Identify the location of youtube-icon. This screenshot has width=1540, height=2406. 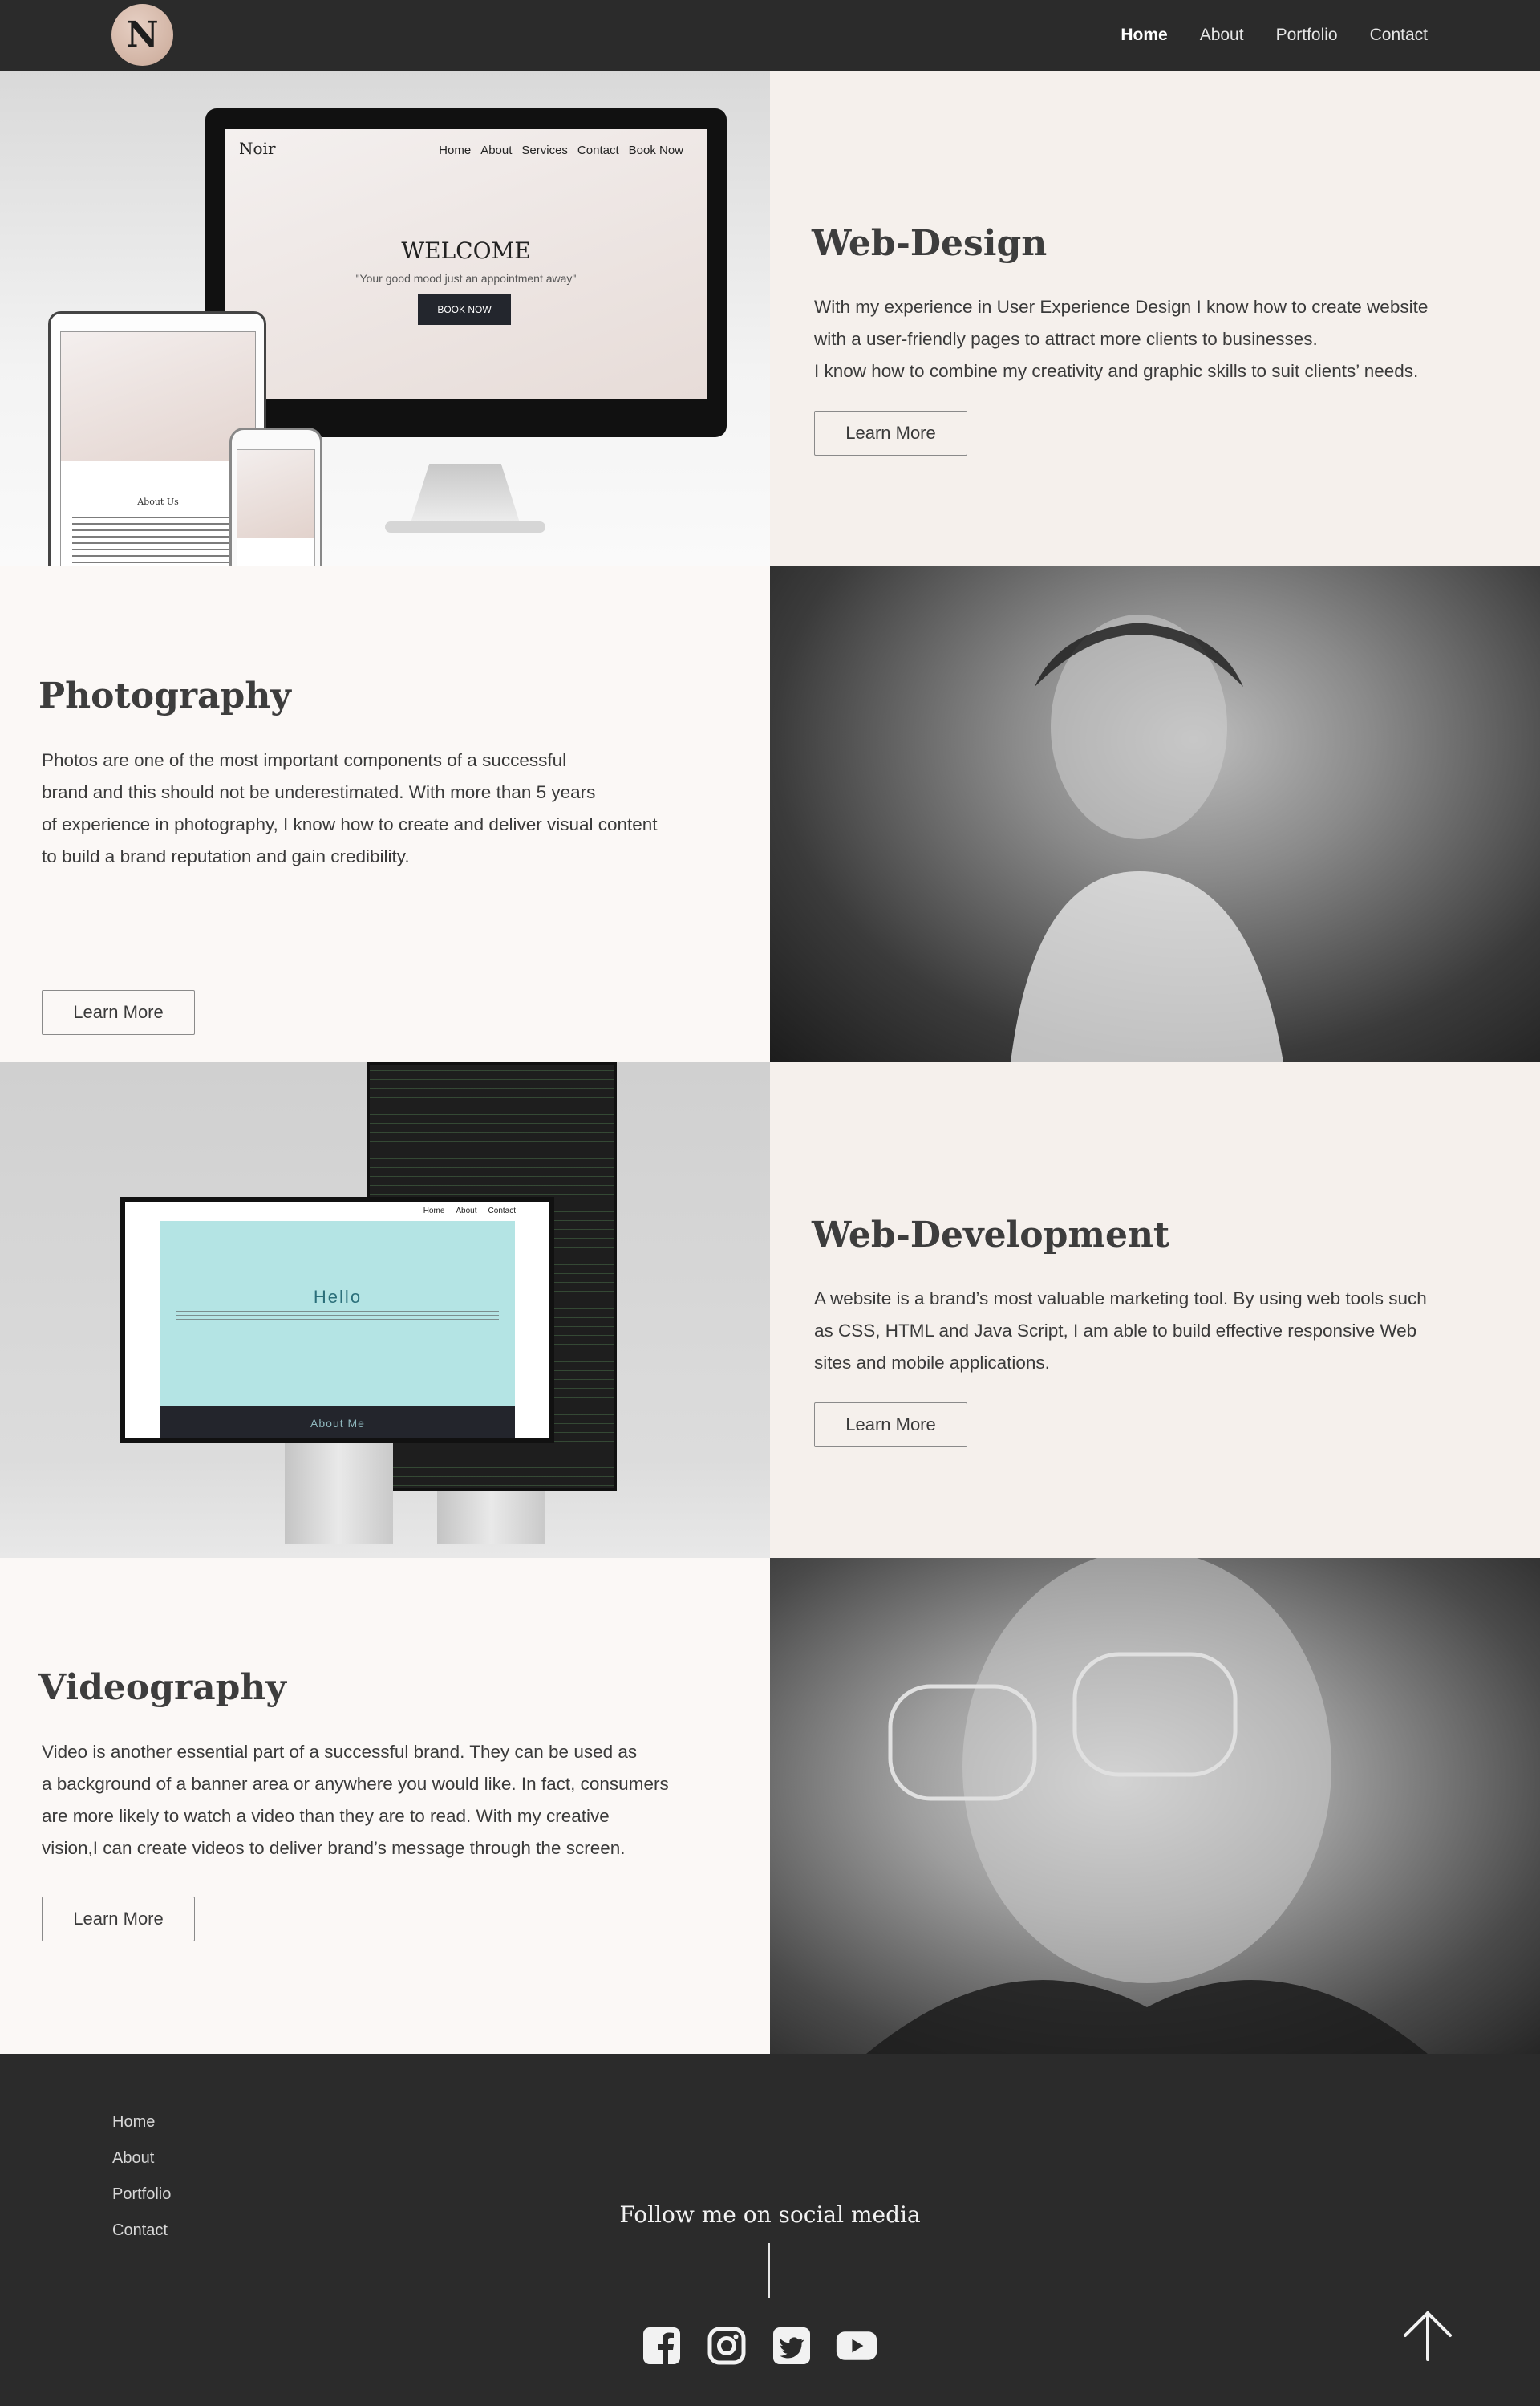
(857, 2345).